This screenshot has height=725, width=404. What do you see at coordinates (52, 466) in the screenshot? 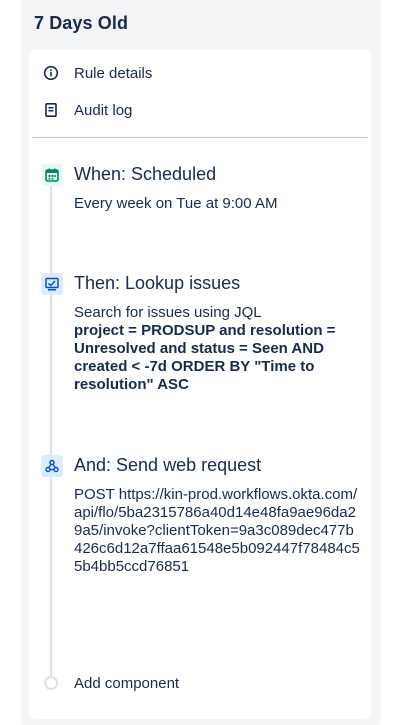
I see `webhook-icon` at bounding box center [52, 466].